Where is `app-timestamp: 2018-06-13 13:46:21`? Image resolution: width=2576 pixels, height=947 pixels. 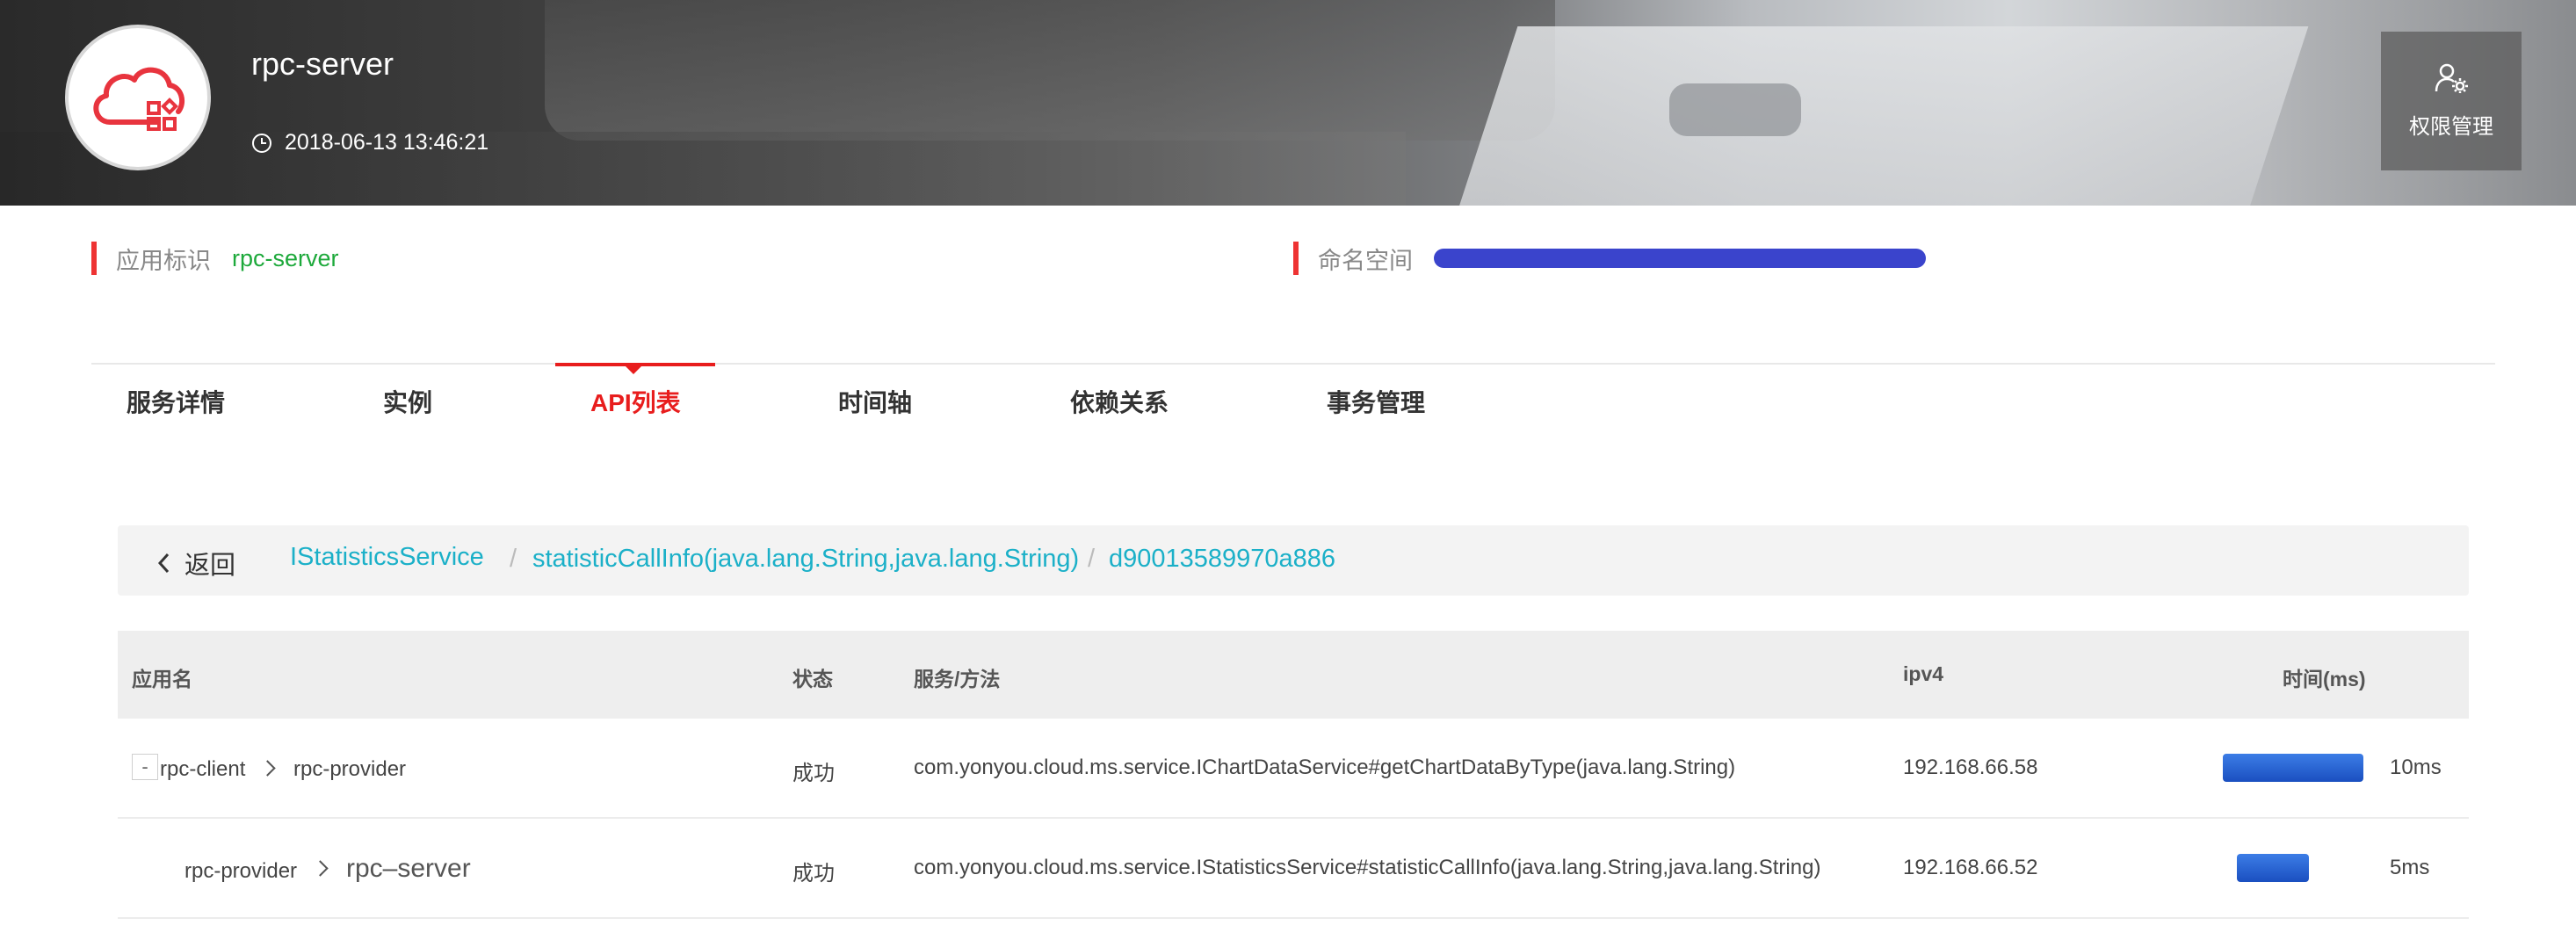
app-timestamp: 2018-06-13 13:46:21 is located at coordinates (369, 143).